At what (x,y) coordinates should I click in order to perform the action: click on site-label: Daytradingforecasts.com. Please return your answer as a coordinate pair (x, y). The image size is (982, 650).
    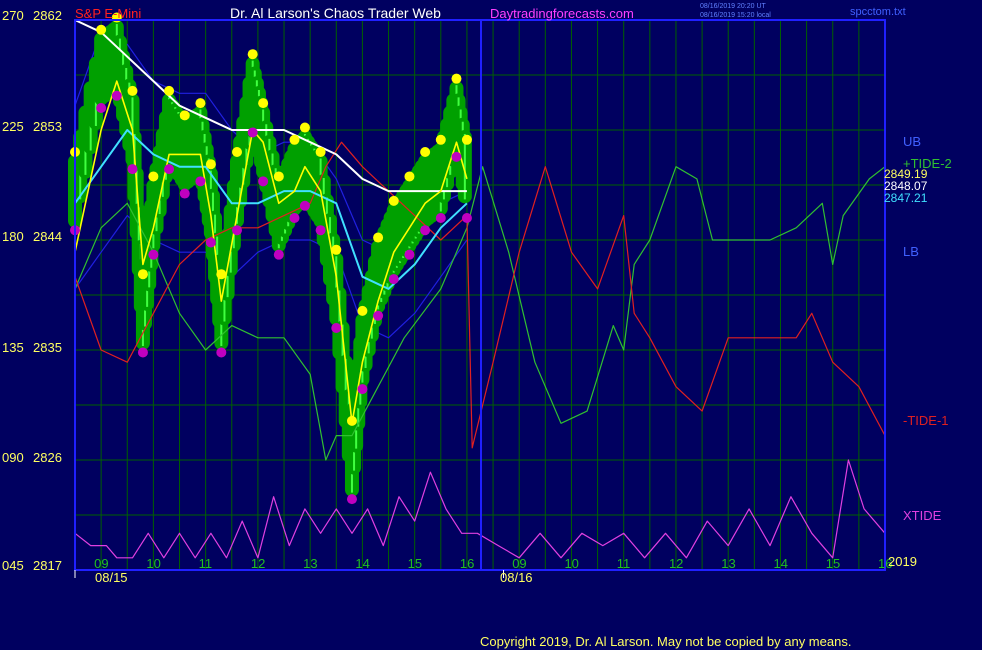
    Looking at the image, I should click on (562, 13).